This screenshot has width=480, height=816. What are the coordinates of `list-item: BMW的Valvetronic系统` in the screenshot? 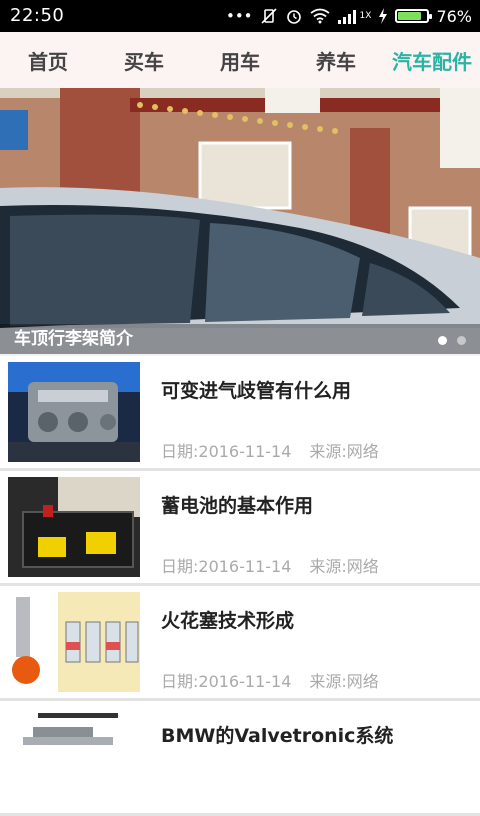 It's located at (240, 758).